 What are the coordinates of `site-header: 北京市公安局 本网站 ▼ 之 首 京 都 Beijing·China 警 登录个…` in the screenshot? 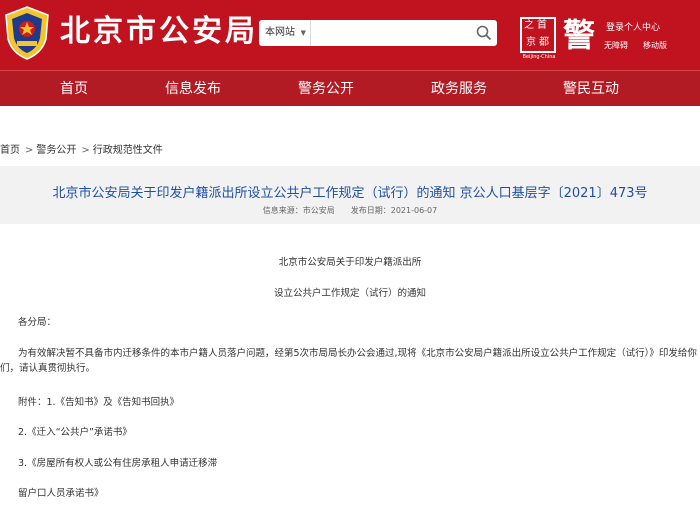 It's located at (350, 35).